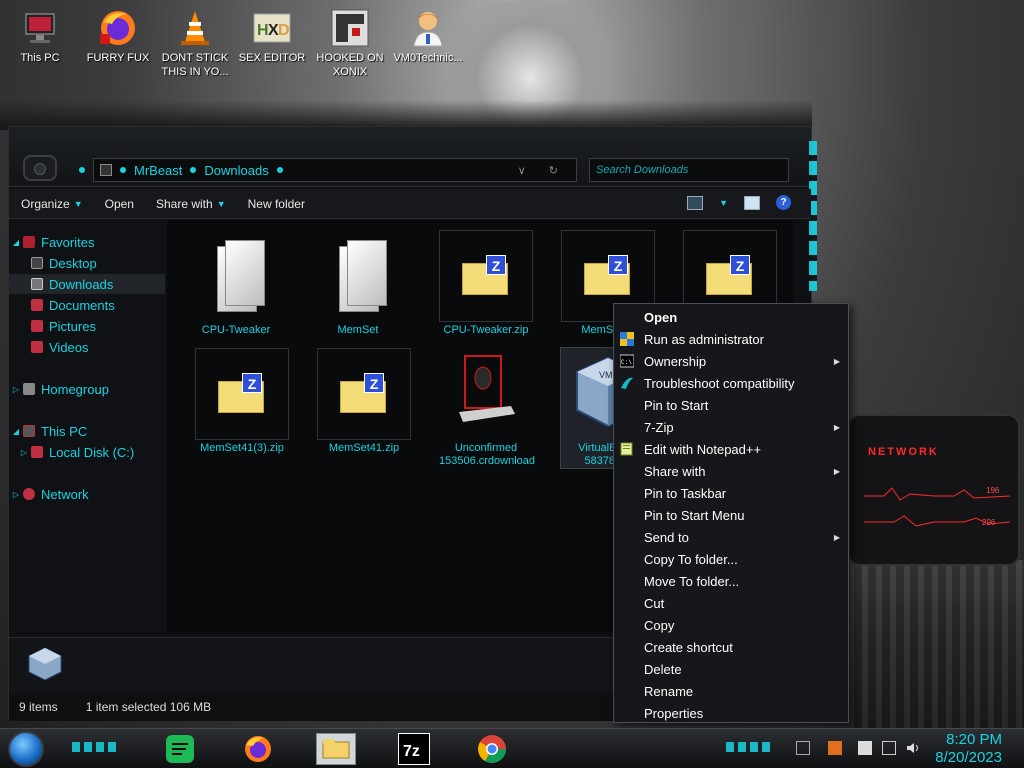 The width and height of the screenshot is (1024, 768). I want to click on organize-button: Organize ▼, so click(52, 204).